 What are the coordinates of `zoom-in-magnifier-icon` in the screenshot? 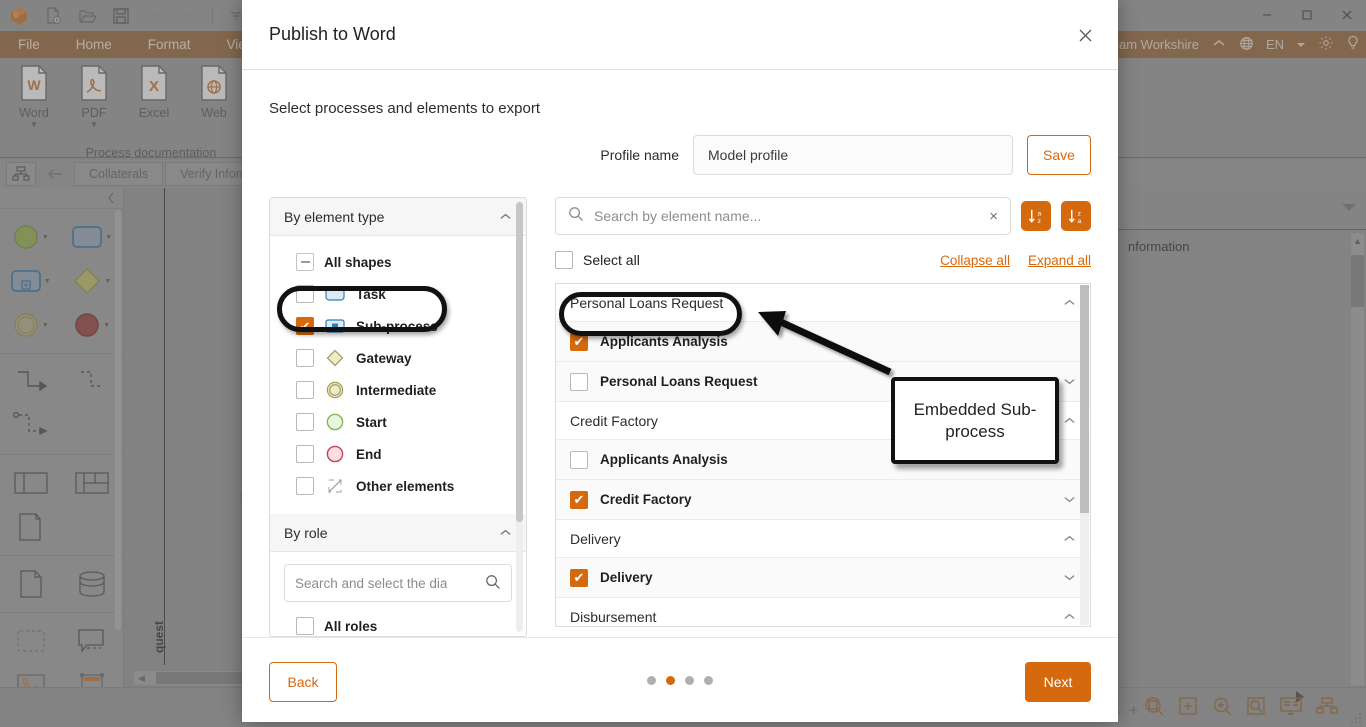 It's located at (1222, 708).